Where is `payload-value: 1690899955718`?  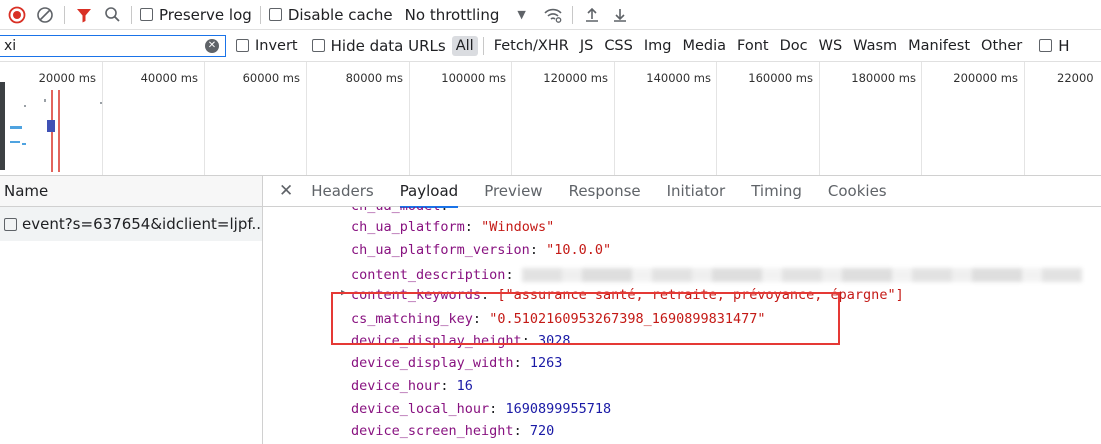
payload-value: 1690899955718 is located at coordinates (558, 409).